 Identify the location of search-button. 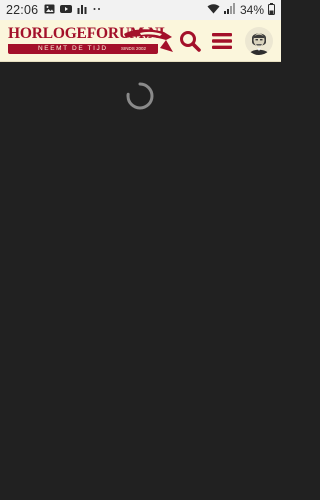
(190, 41).